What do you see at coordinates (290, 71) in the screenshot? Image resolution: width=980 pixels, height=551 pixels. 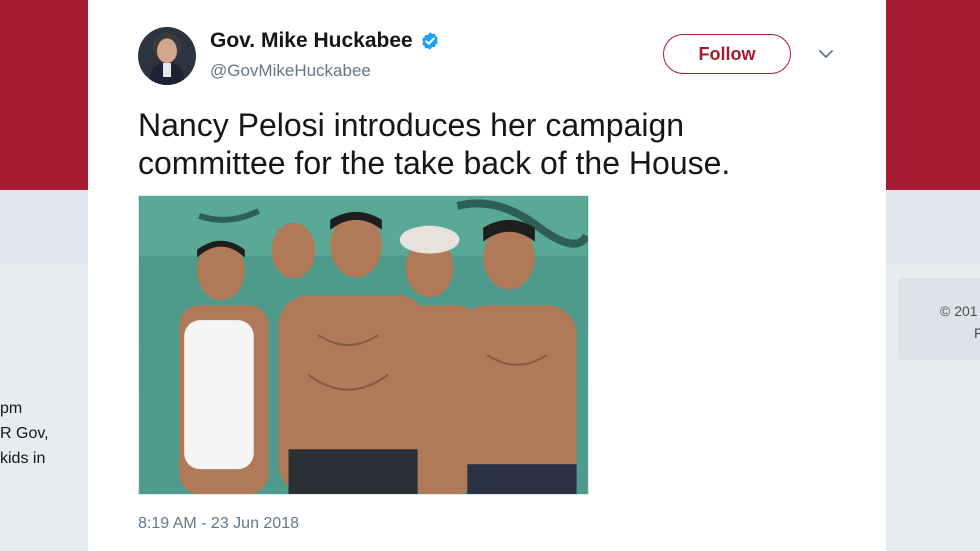 I see `author-handle: @GovMikeHuckabee` at bounding box center [290, 71].